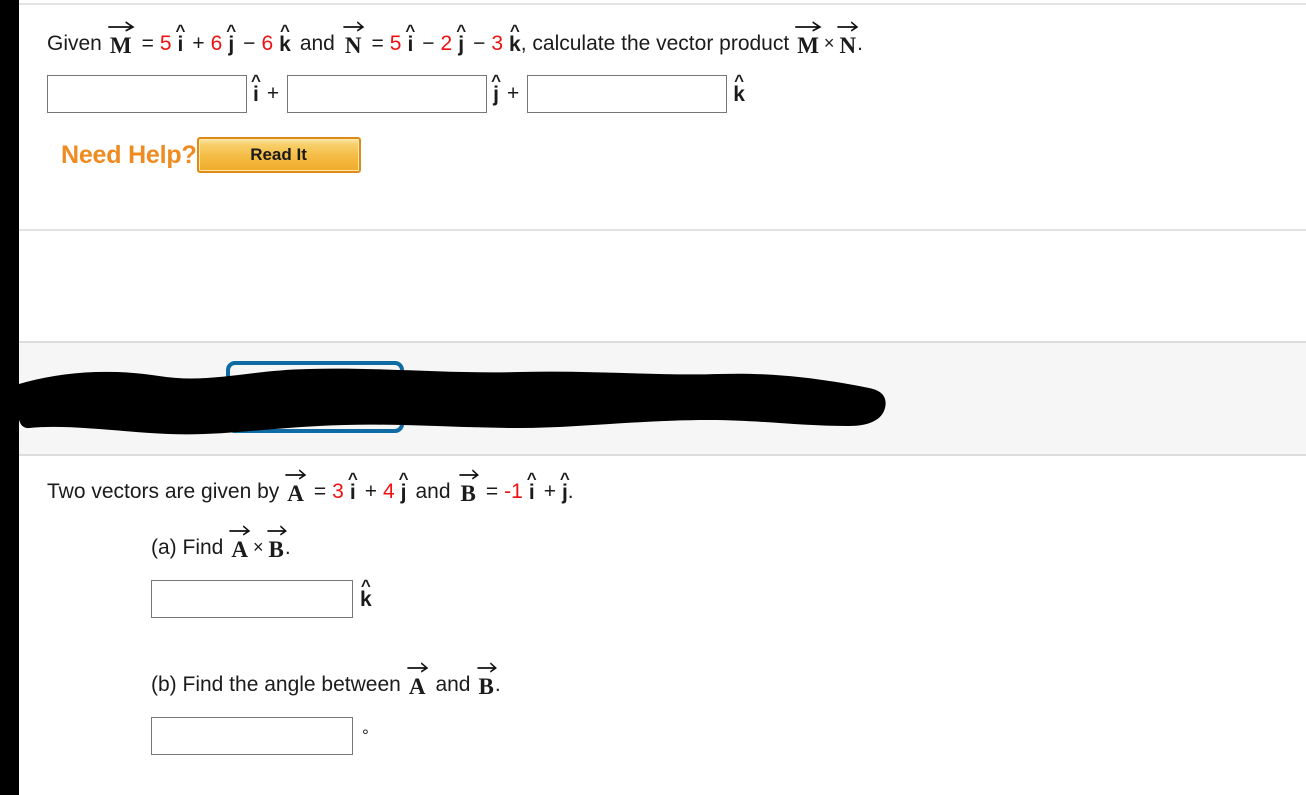  I want to click on minus-1: −, so click(249, 44).